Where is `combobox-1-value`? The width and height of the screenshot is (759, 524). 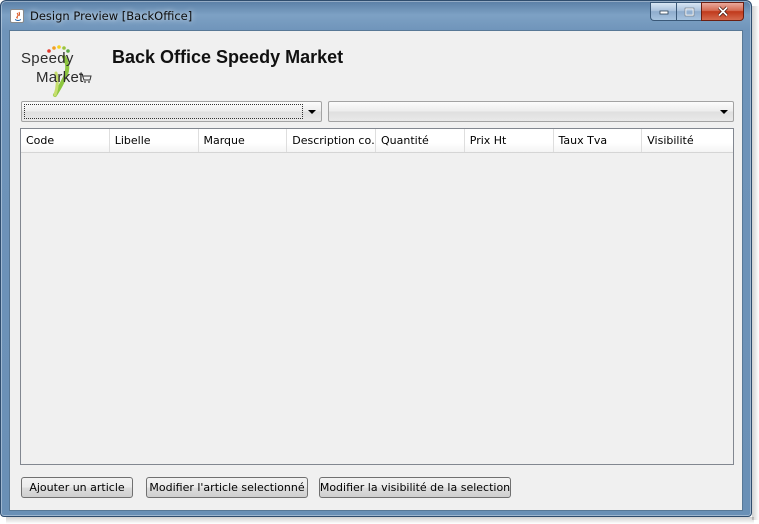
combobox-1-value is located at coordinates (163, 111).